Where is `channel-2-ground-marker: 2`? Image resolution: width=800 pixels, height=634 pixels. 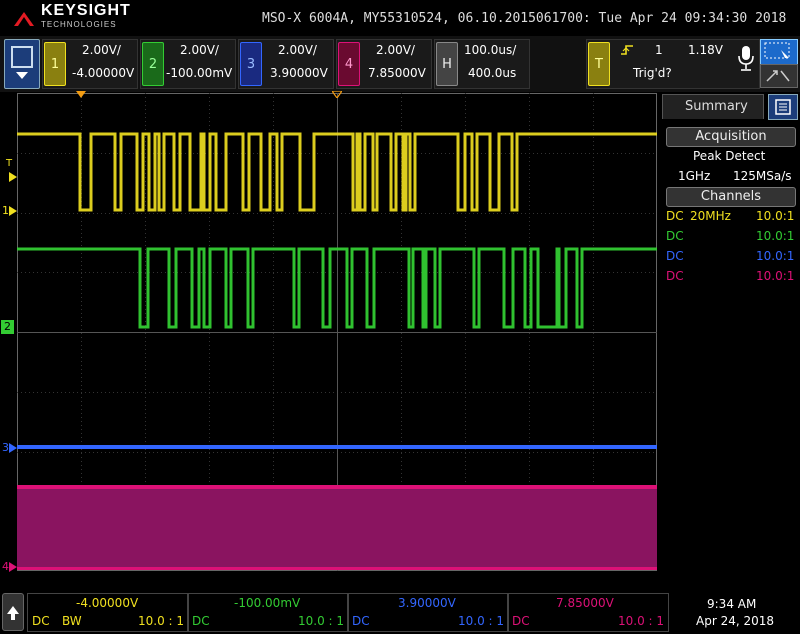
channel-2-ground-marker: 2 is located at coordinates (7, 327).